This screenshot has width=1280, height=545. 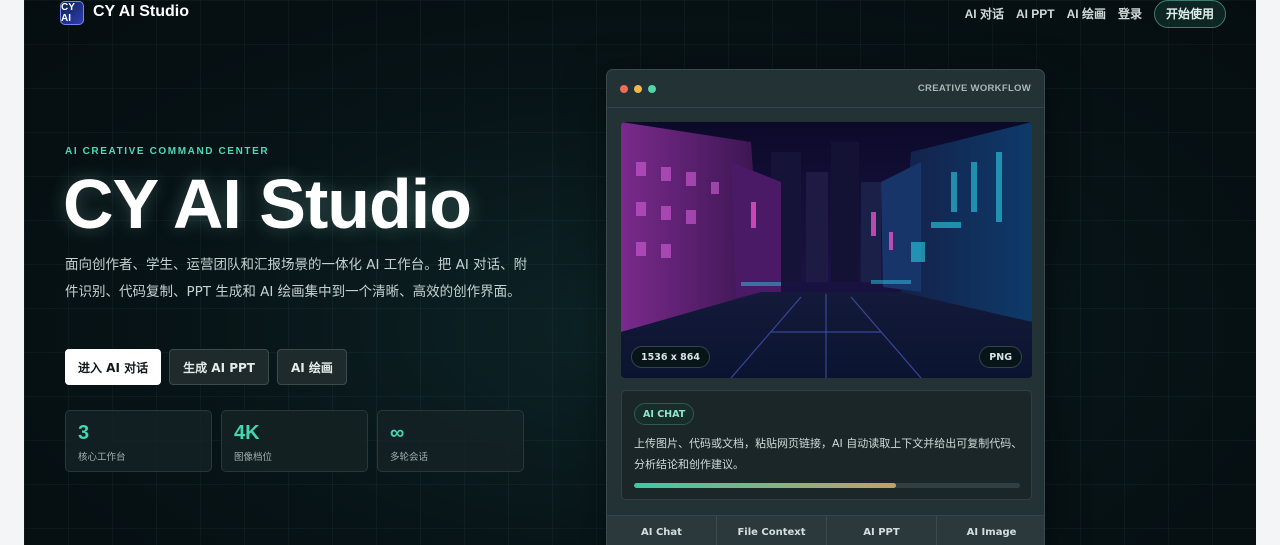 What do you see at coordinates (267, 204) in the screenshot?
I see `hero-title: CY AI Studio` at bounding box center [267, 204].